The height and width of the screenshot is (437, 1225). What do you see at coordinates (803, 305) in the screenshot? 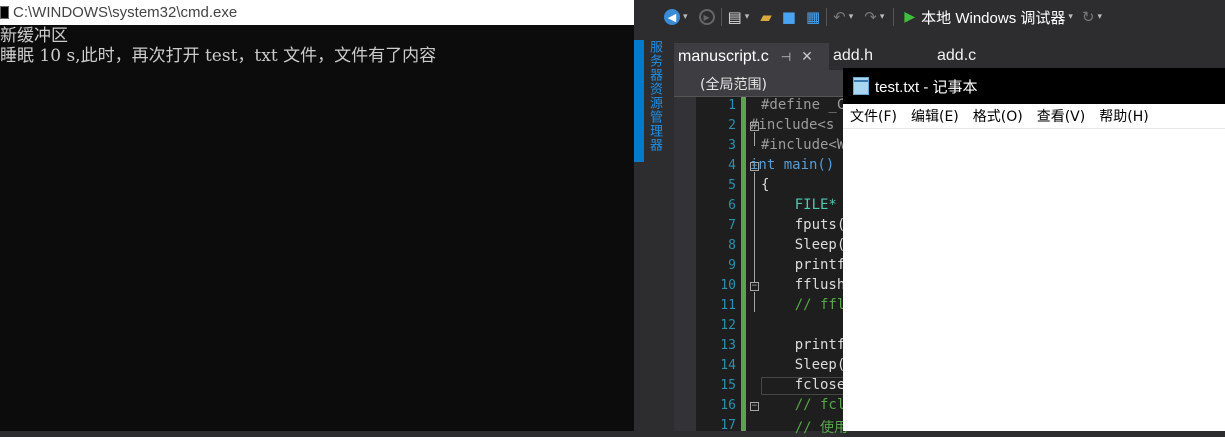
I see `code-line: // ffl` at bounding box center [803, 305].